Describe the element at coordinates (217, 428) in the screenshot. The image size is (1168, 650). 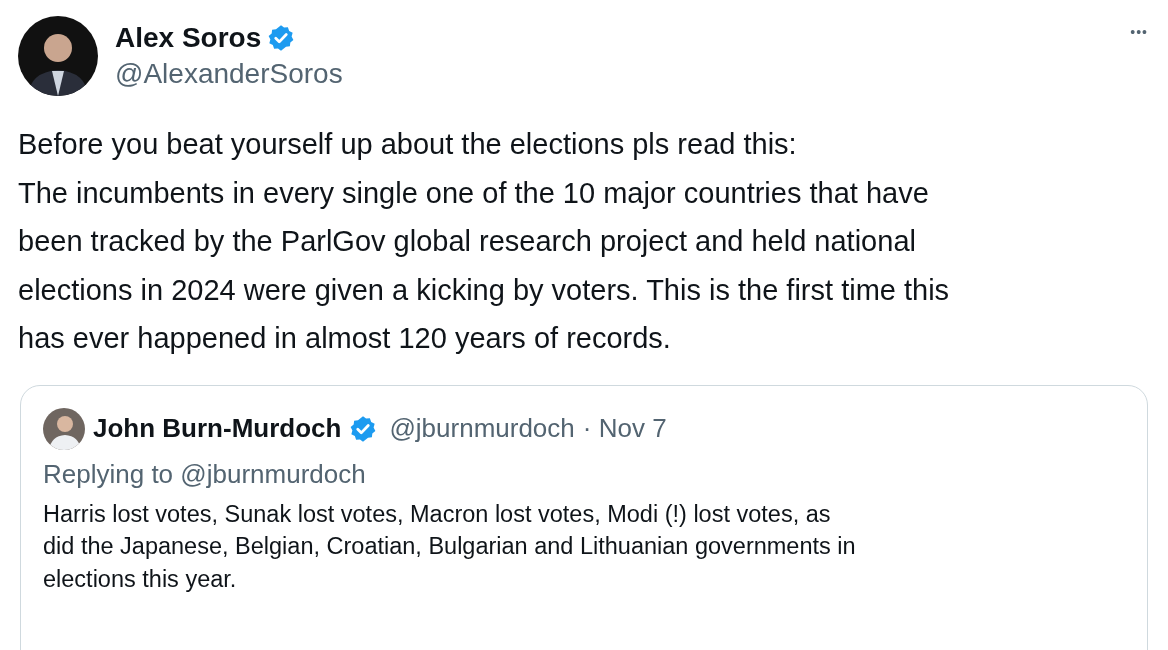
I see `quoted-author-name: John Burn-Murdoch` at that location.